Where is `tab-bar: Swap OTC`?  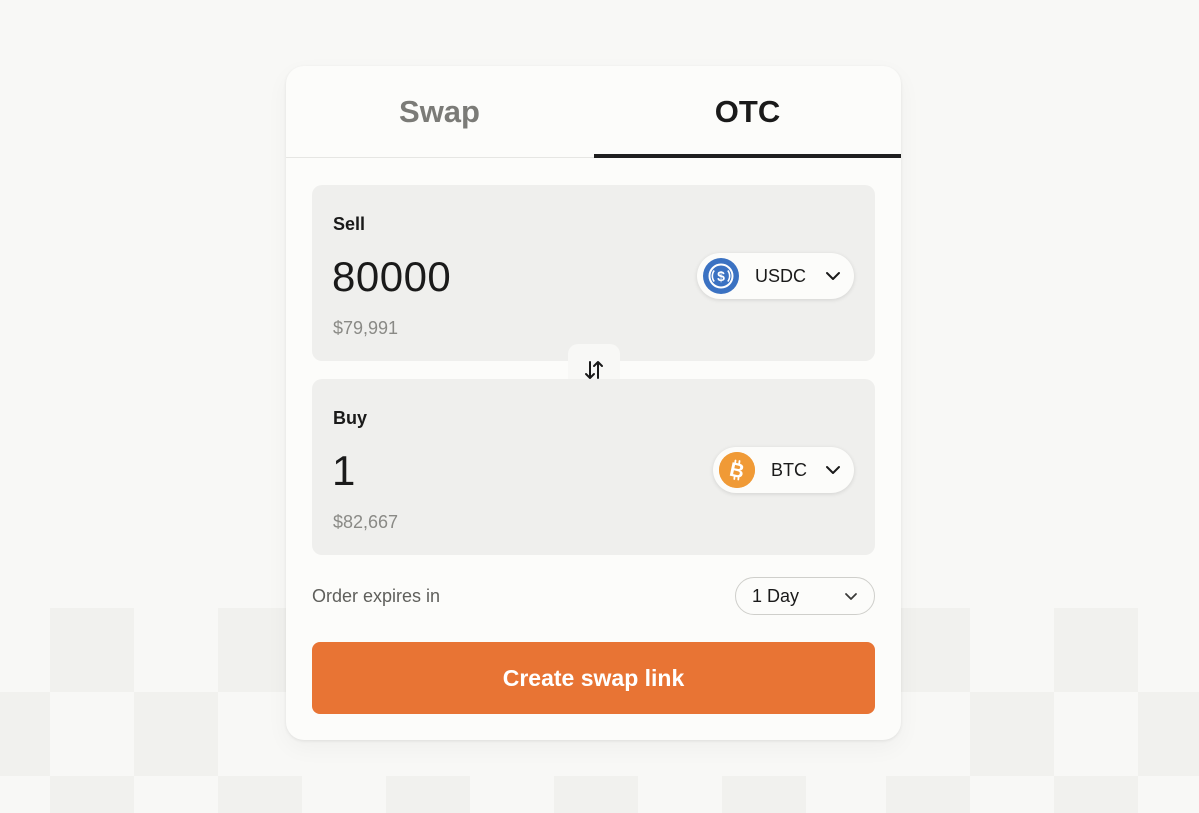 tab-bar: Swap OTC is located at coordinates (593, 112).